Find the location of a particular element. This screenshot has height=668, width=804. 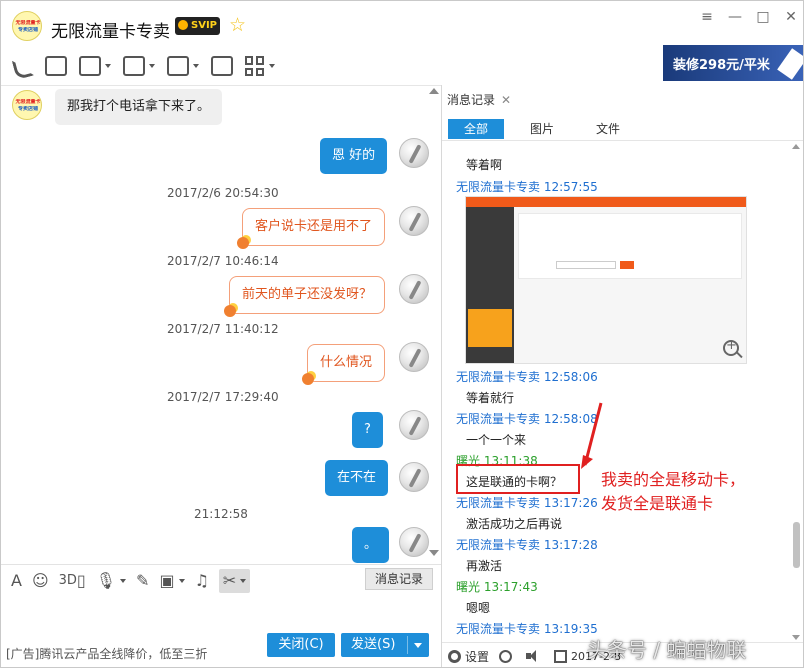

send-button-separator is located at coordinates (407, 645).